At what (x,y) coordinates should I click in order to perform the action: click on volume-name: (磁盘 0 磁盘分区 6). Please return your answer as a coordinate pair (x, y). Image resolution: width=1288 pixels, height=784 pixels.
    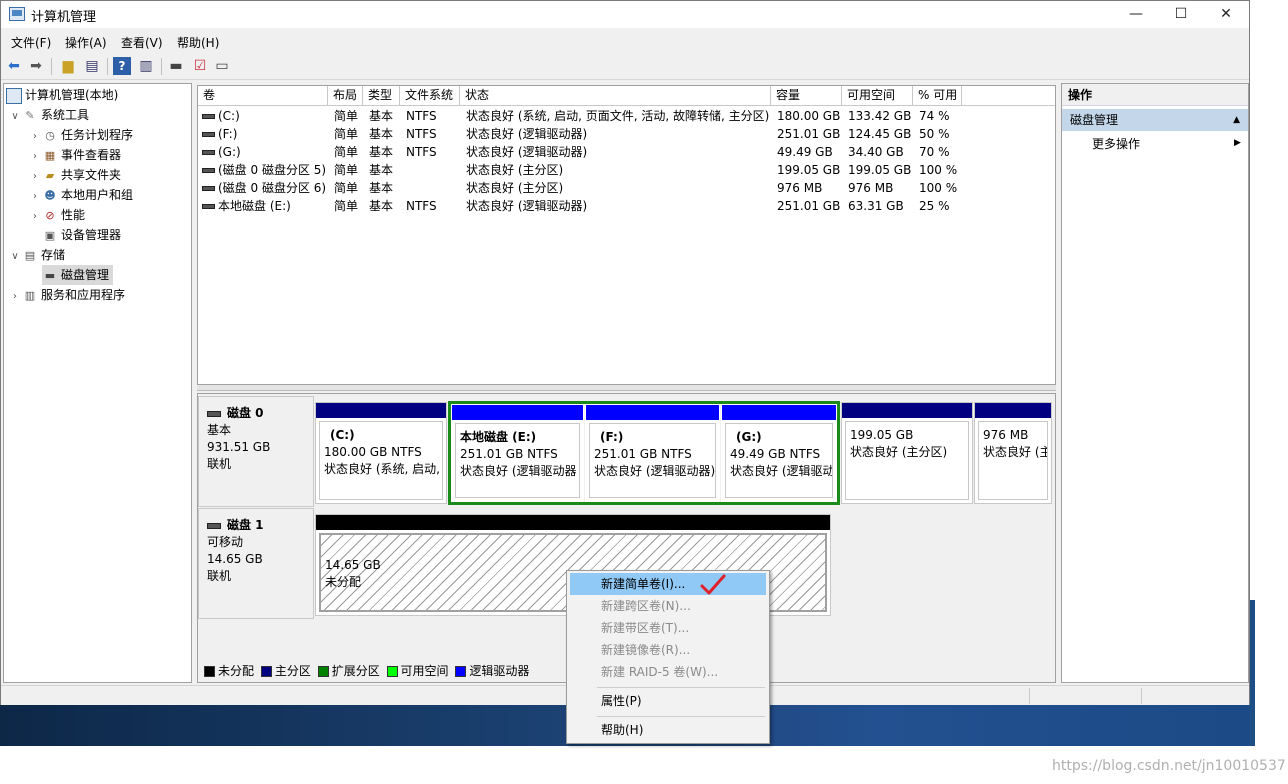
    Looking at the image, I should click on (272, 188).